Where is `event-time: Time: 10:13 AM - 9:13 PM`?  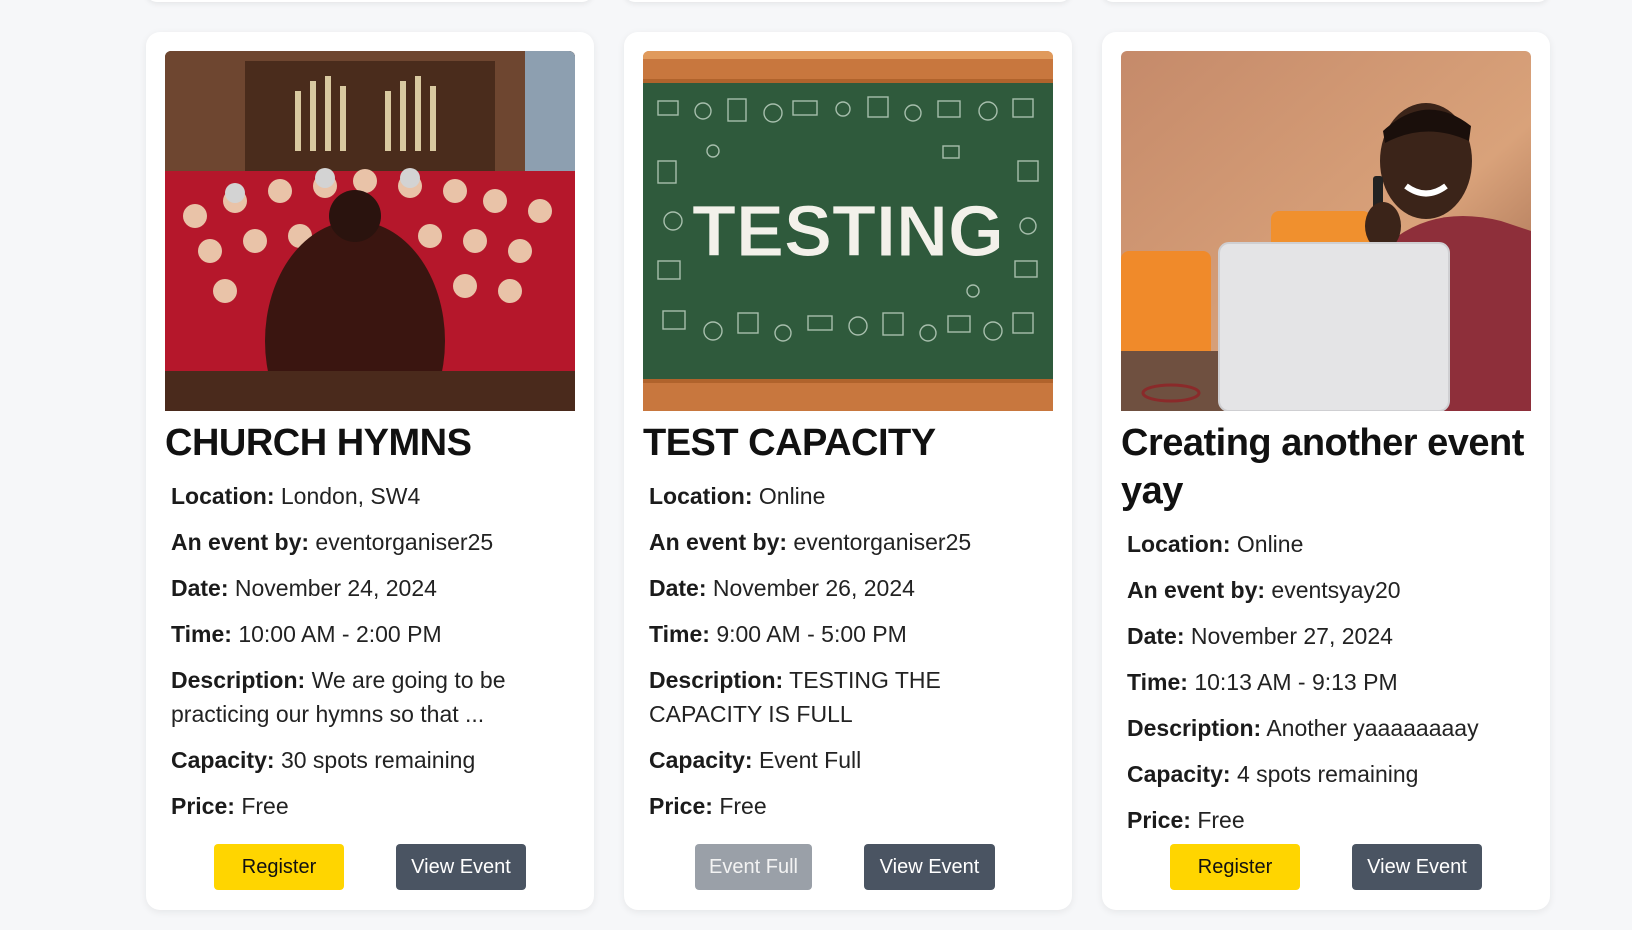
event-time: Time: 10:13 AM - 9:13 PM is located at coordinates (1262, 682).